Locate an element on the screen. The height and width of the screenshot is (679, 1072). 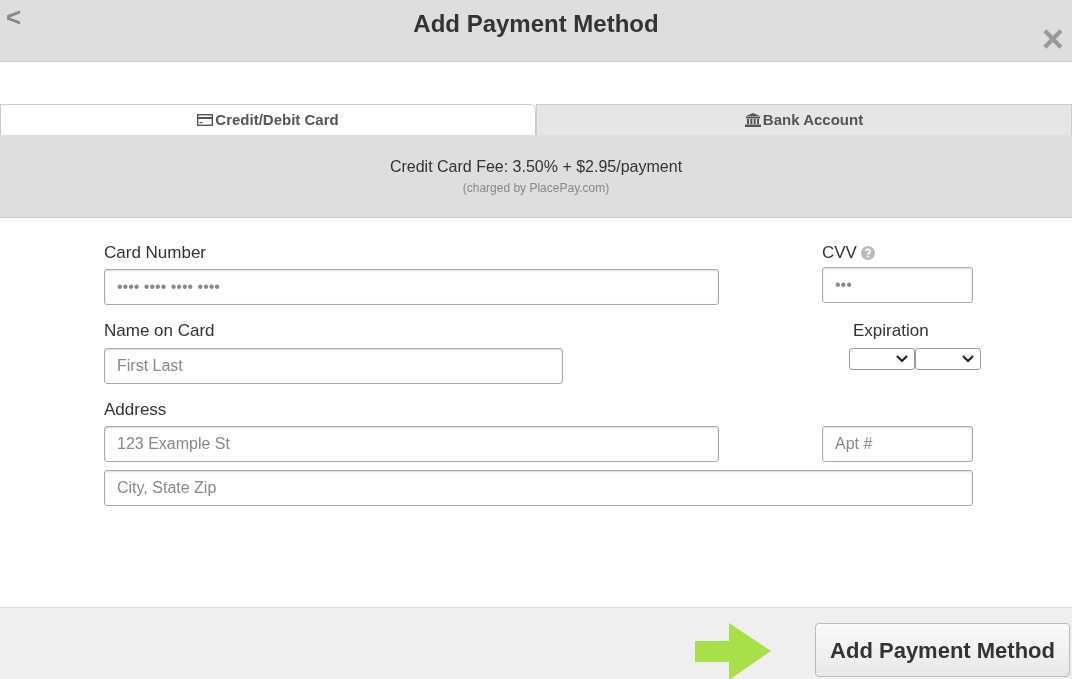
city-field: City, State Zip is located at coordinates (538, 488).